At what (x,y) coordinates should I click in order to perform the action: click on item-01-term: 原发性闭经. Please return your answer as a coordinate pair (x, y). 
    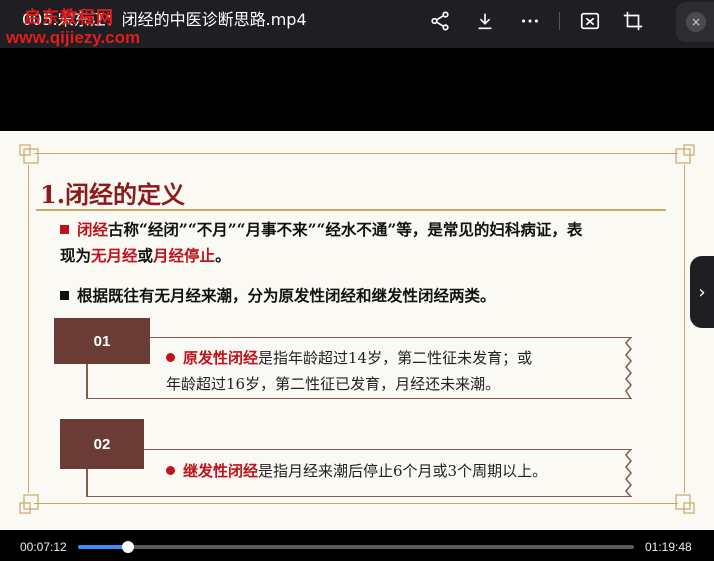
    Looking at the image, I should click on (221, 358).